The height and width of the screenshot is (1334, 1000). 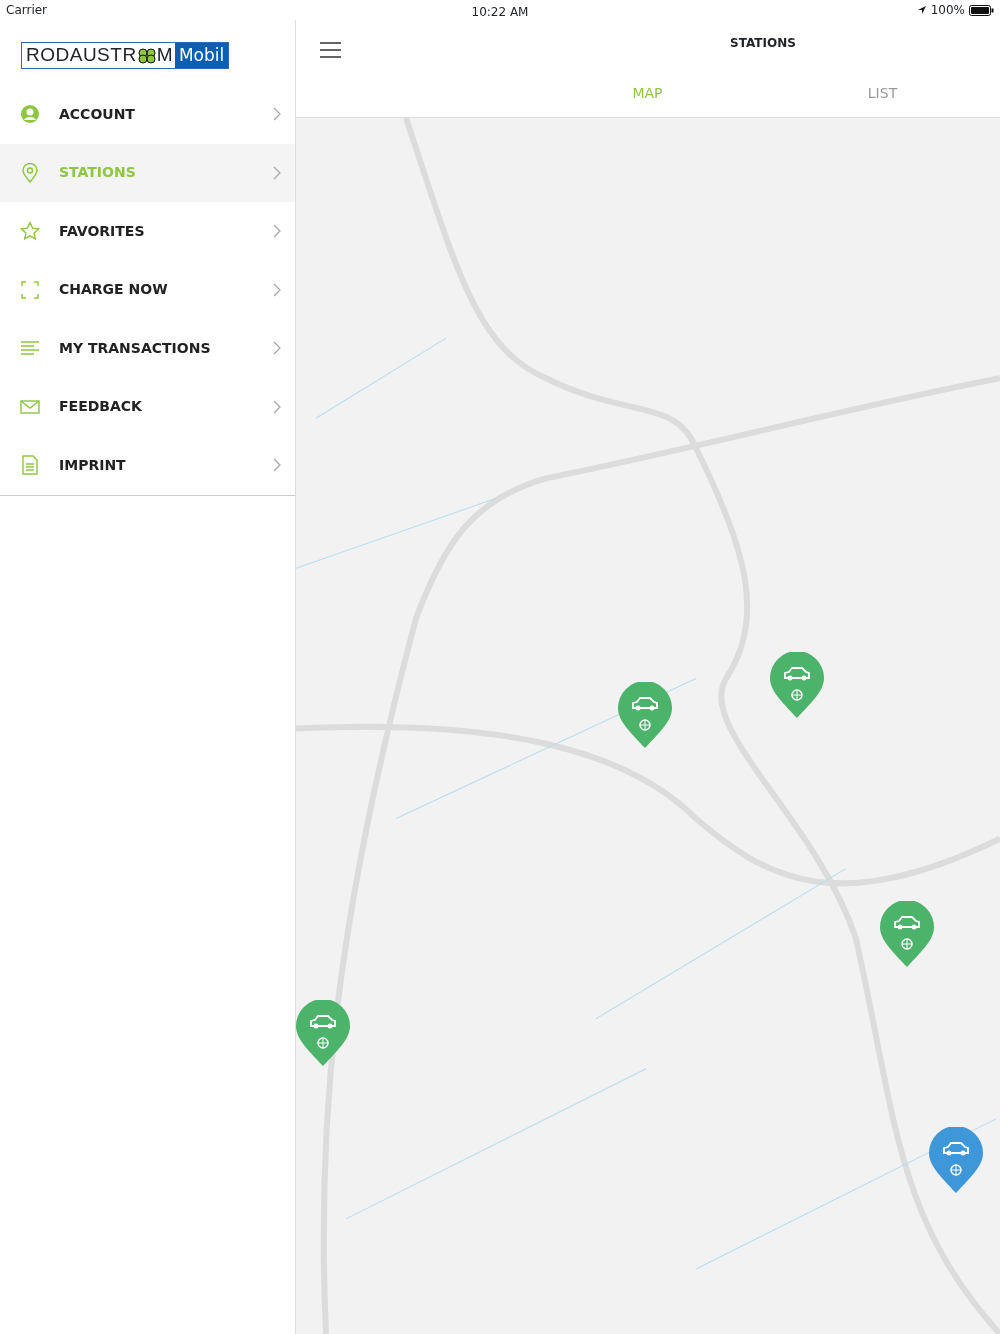 What do you see at coordinates (81, 55) in the screenshot?
I see `logo-text: RODAUSTR` at bounding box center [81, 55].